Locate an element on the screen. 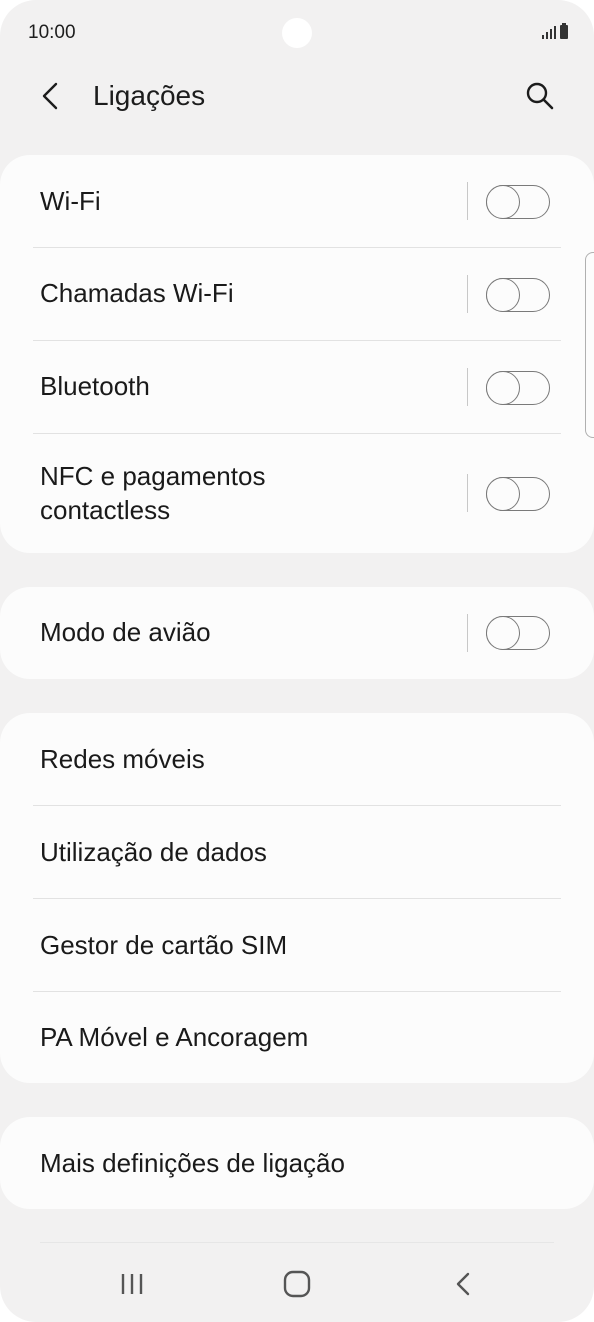 The height and width of the screenshot is (1322, 594). bluetooth-row: Bluetooth is located at coordinates (297, 387).